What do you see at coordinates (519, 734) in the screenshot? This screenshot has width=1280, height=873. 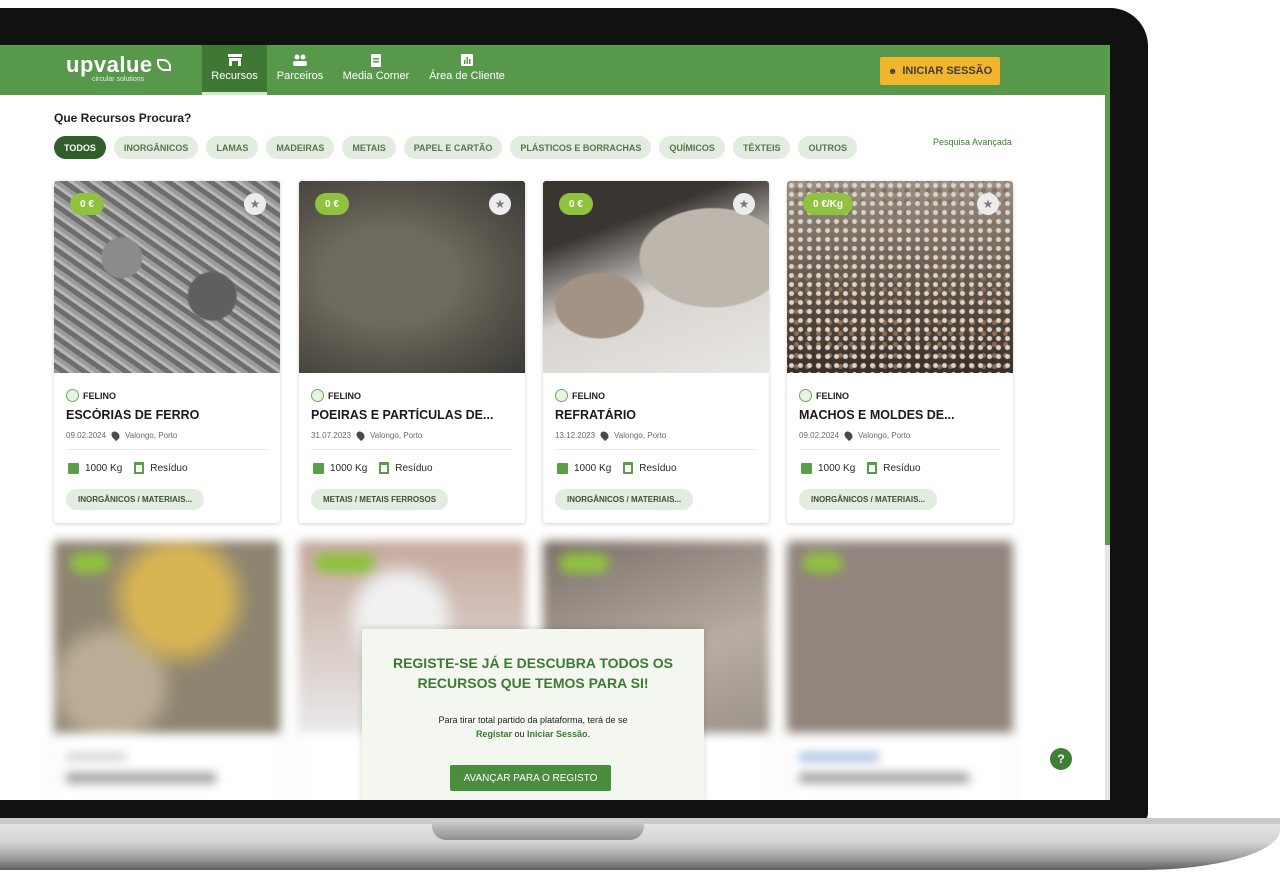 I see `register-or: ou` at bounding box center [519, 734].